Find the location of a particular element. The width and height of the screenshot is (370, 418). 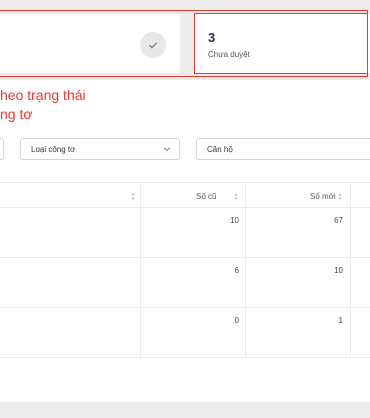

old-reading: 6 is located at coordinates (236, 270).